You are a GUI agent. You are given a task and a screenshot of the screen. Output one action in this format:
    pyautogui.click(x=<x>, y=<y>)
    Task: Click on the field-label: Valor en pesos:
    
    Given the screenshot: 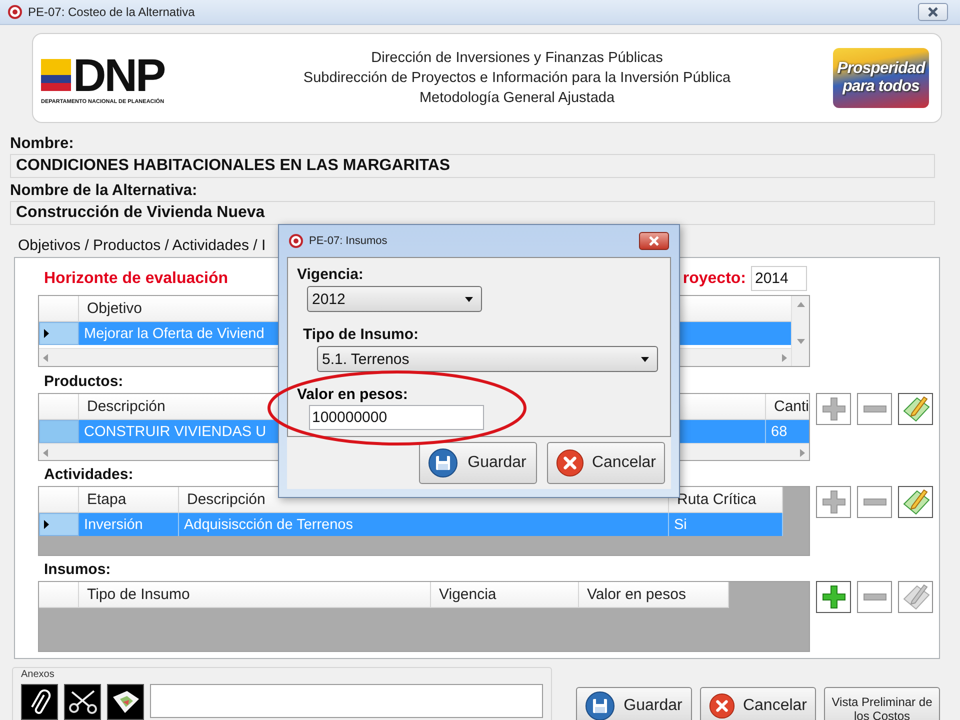 What is the action you would take?
    pyautogui.click(x=353, y=394)
    